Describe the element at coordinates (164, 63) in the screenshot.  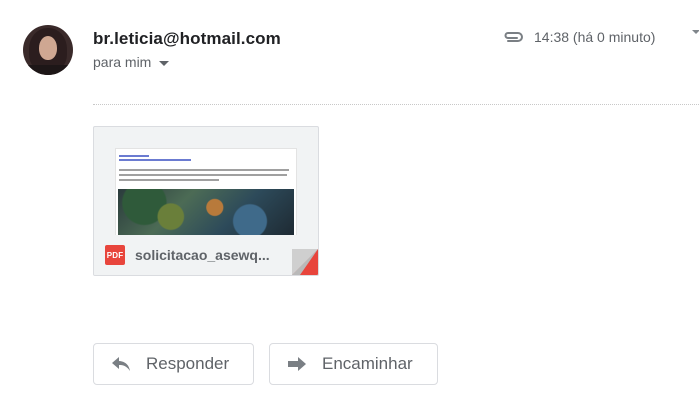
I see `chevron-down-icon` at that location.